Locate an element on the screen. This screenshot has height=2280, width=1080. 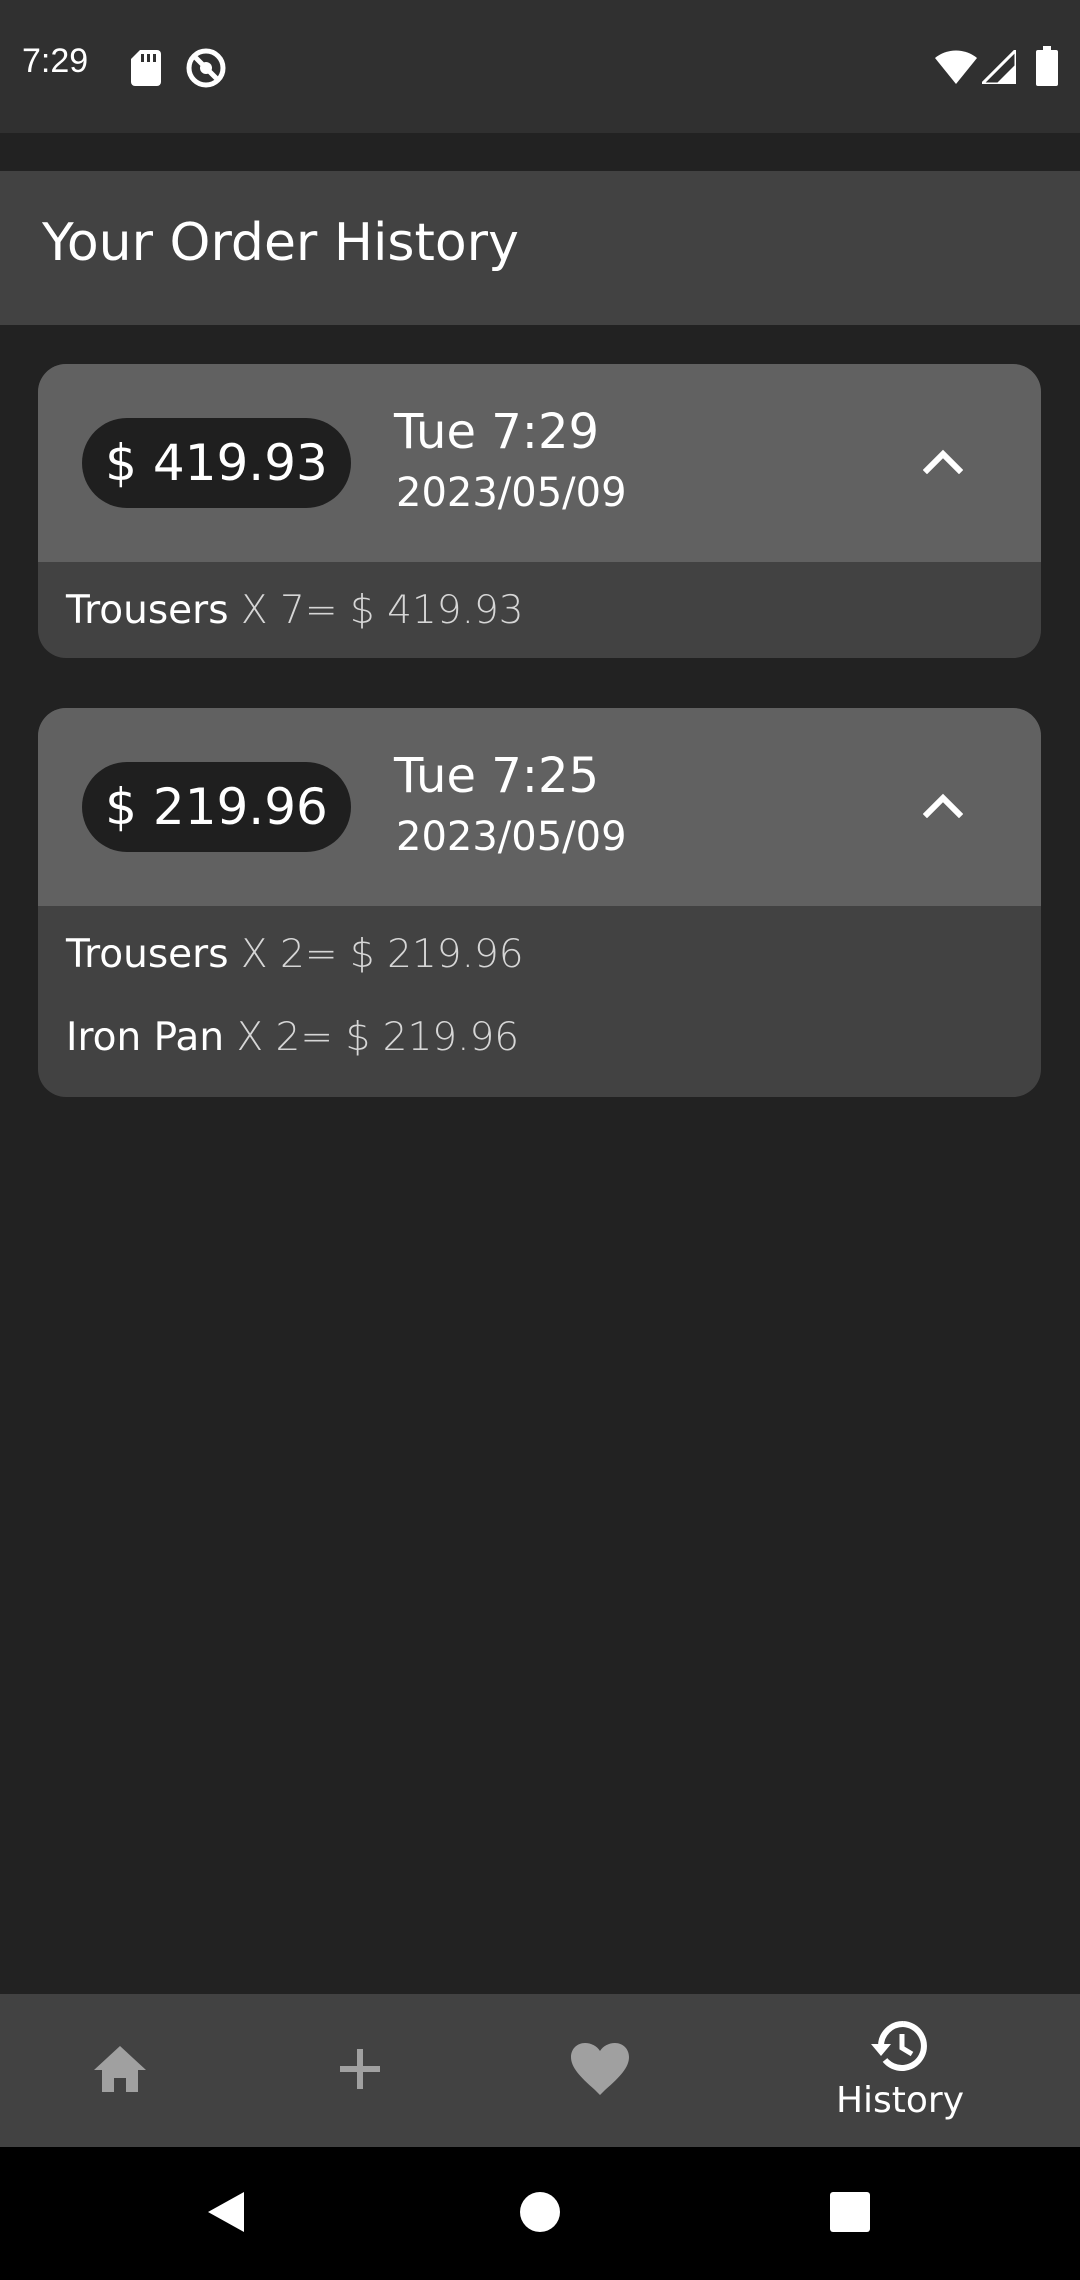
add-icon is located at coordinates (360, 2071).